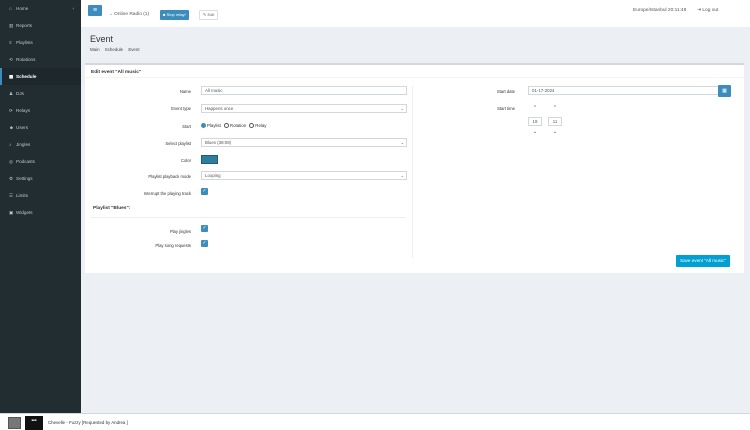 This screenshot has height=430, width=750. I want to click on hour-up-button: ⌃, so click(535, 108).